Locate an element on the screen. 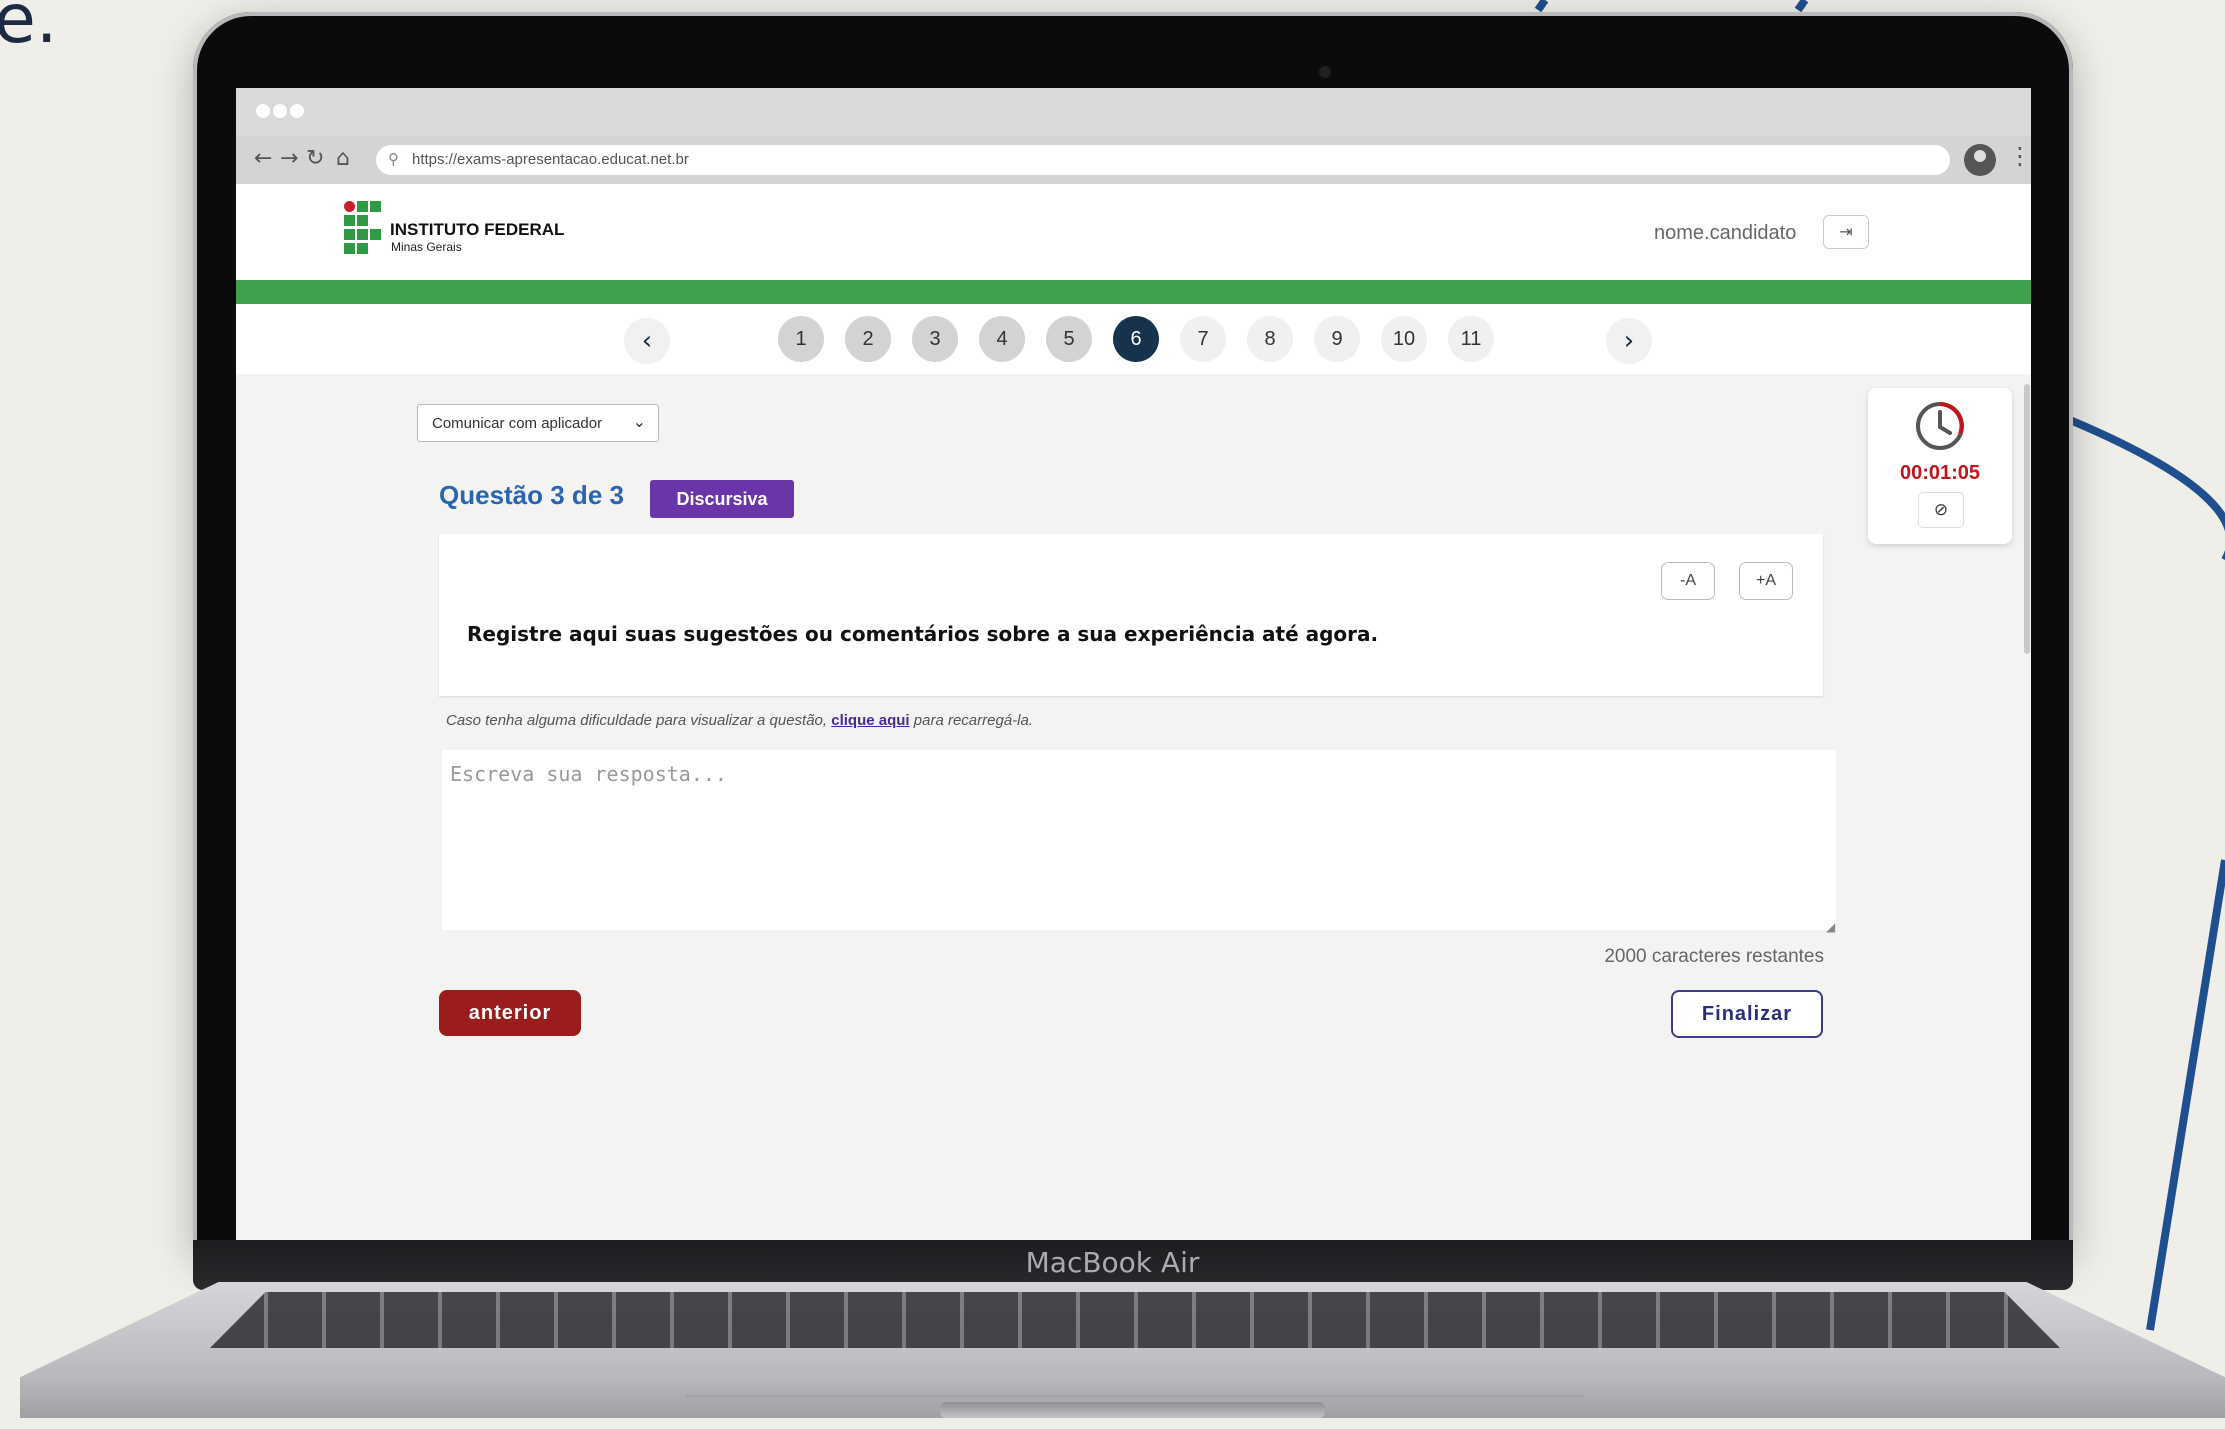  home-icon: ⌂ is located at coordinates (343, 158).